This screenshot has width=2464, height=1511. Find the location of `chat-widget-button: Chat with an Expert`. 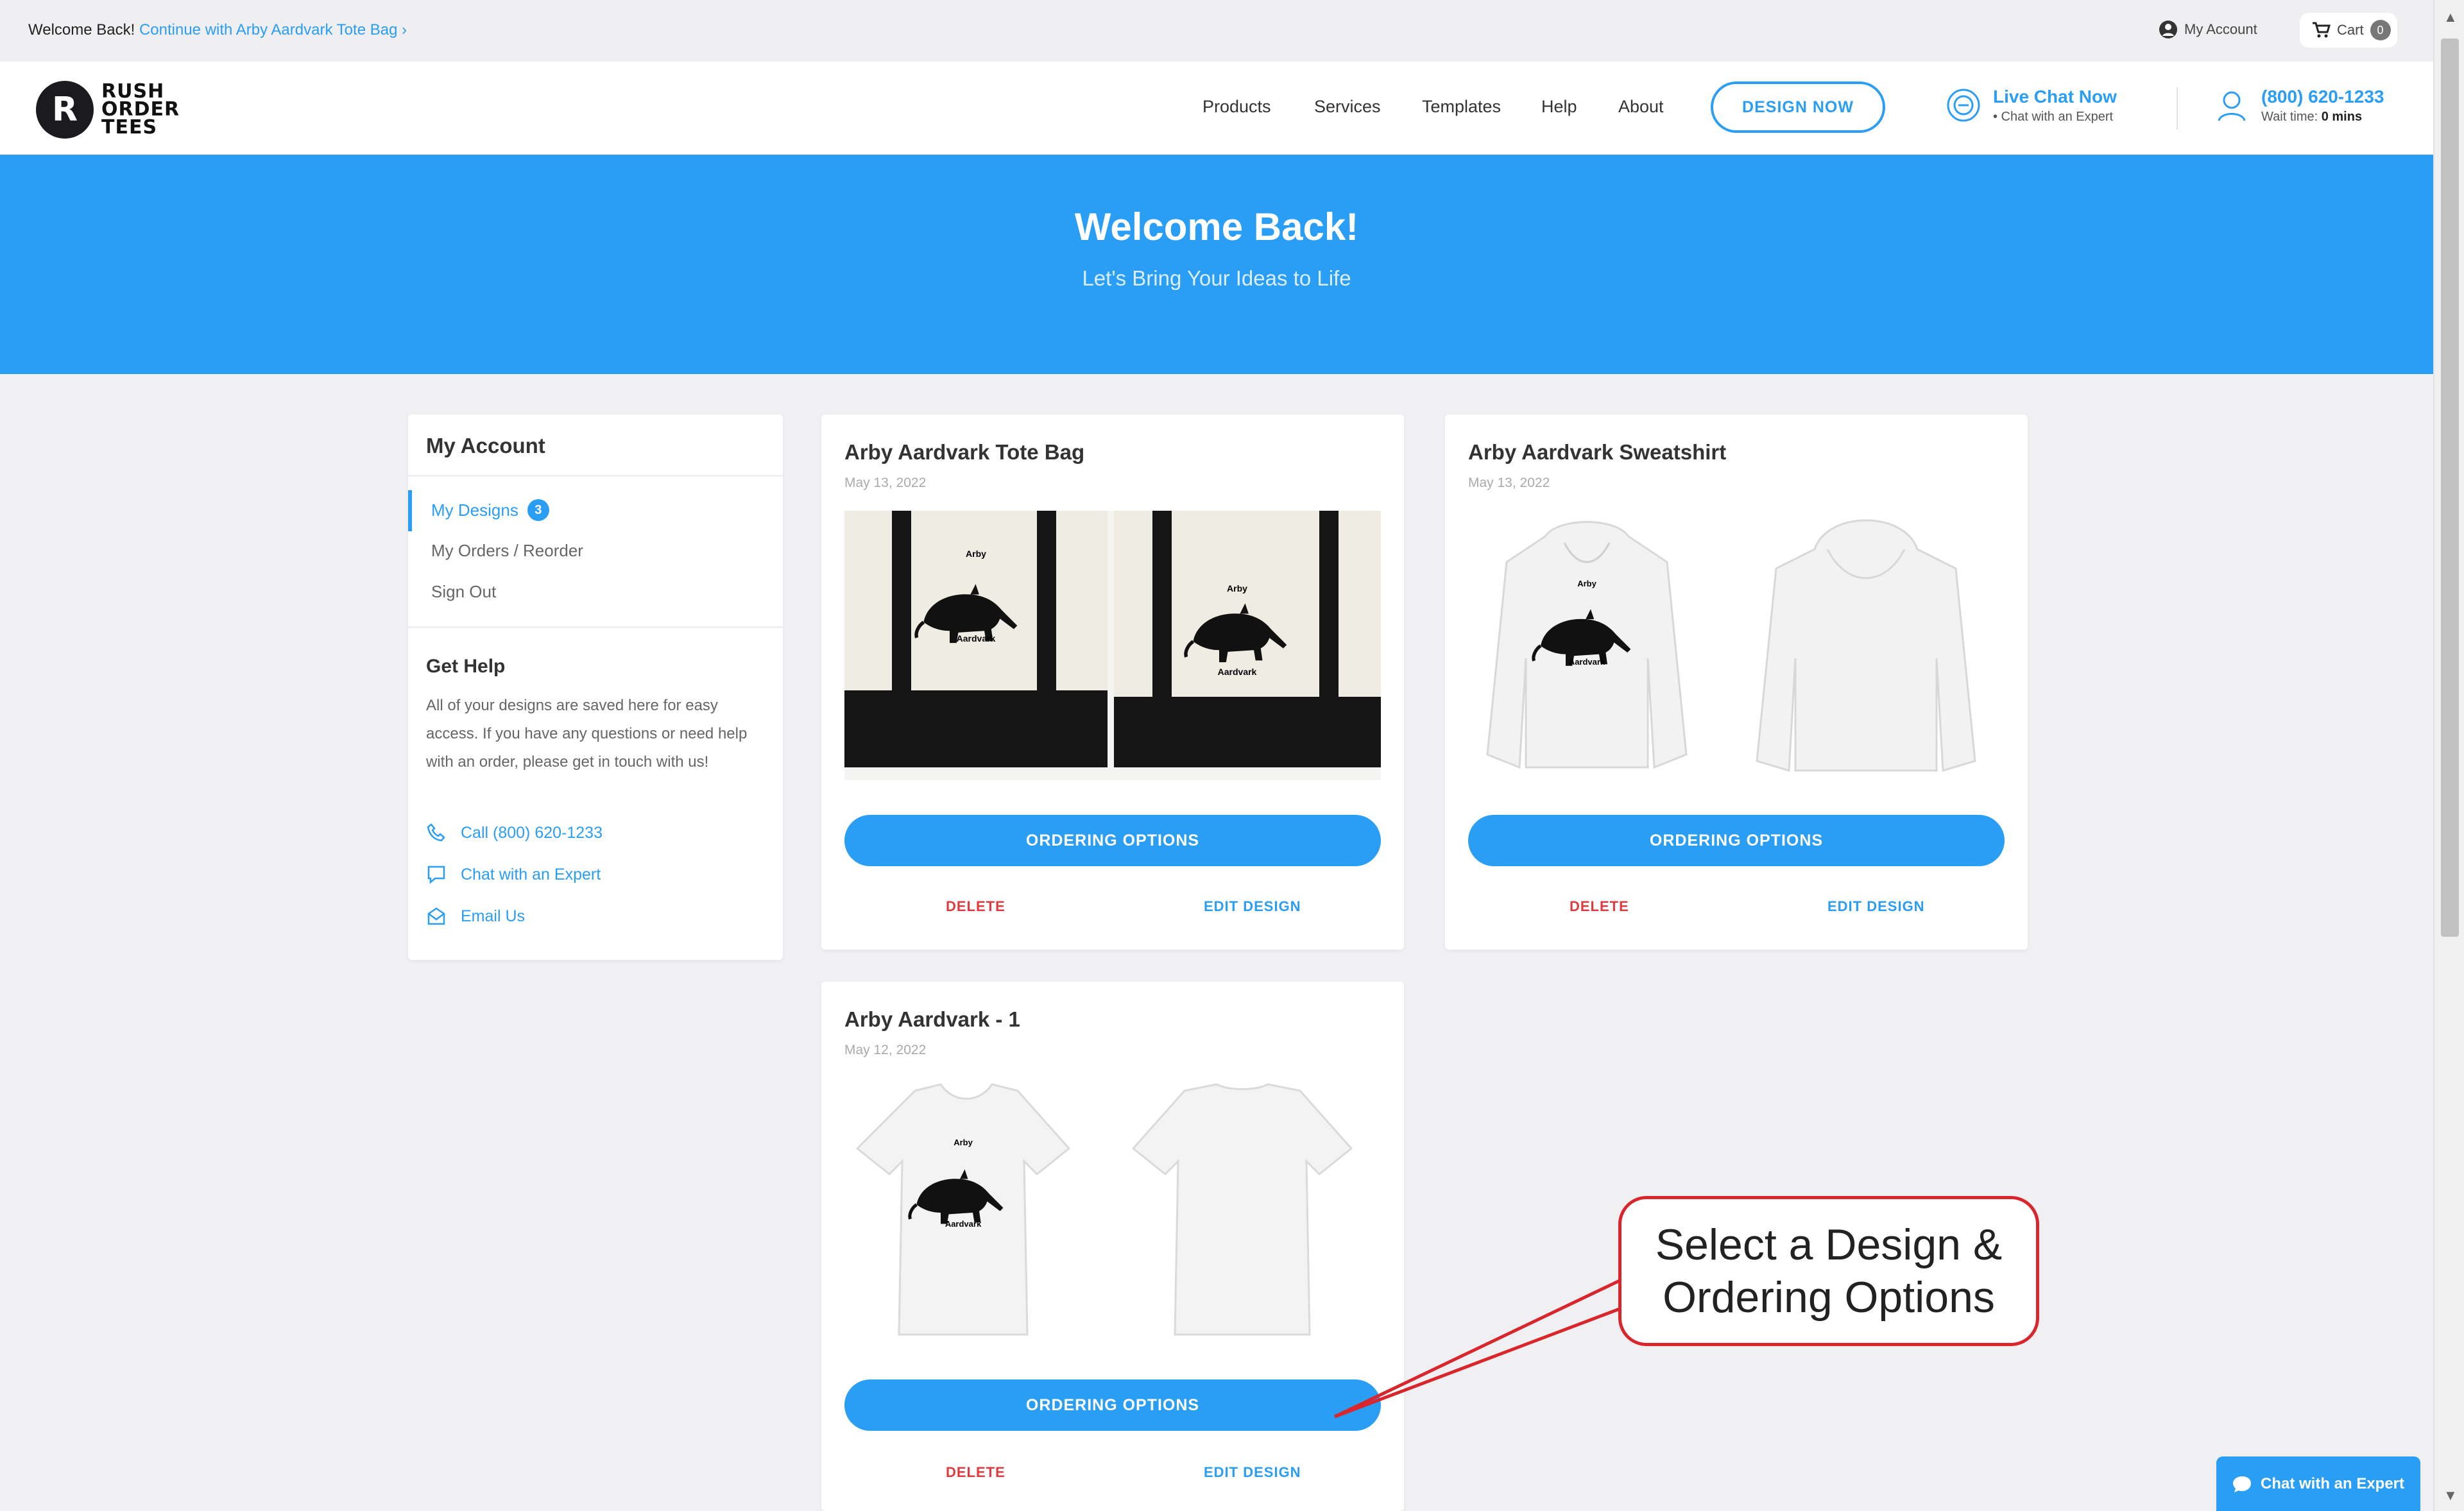

chat-widget-button: Chat with an Expert is located at coordinates (2318, 1483).